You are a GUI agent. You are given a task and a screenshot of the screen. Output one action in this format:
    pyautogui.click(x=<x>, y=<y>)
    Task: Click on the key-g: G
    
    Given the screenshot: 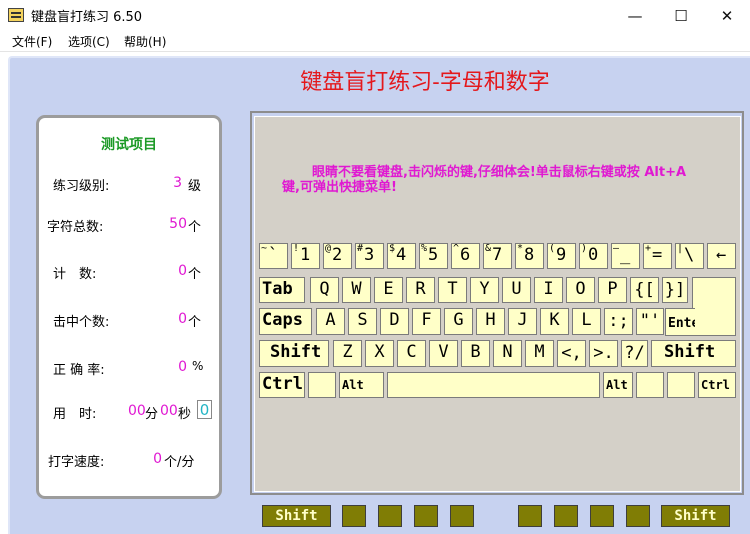 What is the action you would take?
    pyautogui.click(x=458, y=321)
    